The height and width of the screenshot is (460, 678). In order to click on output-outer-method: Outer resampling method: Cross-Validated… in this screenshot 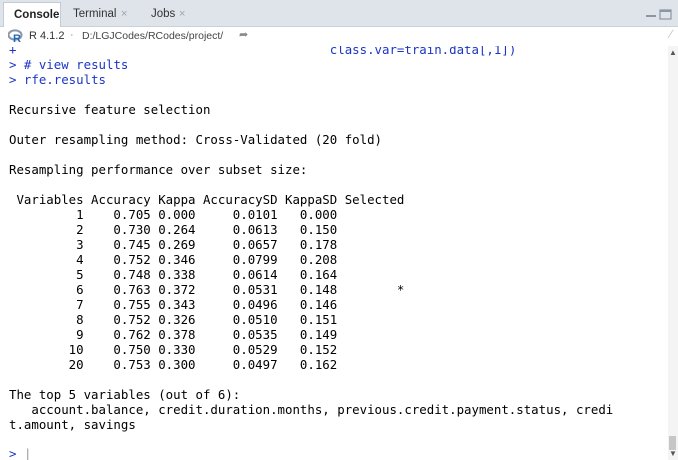, I will do `click(195, 139)`.